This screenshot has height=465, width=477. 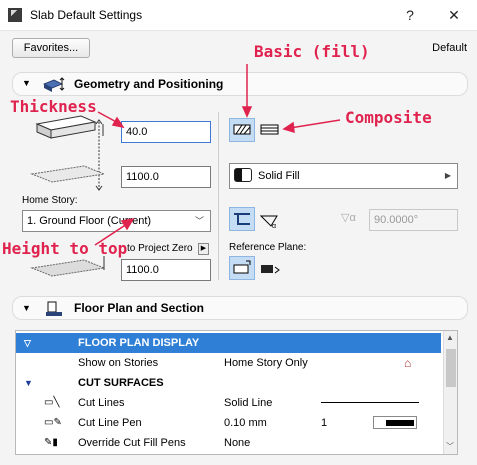 I want to click on row-name: CUT SURFACES, so click(x=121, y=383).